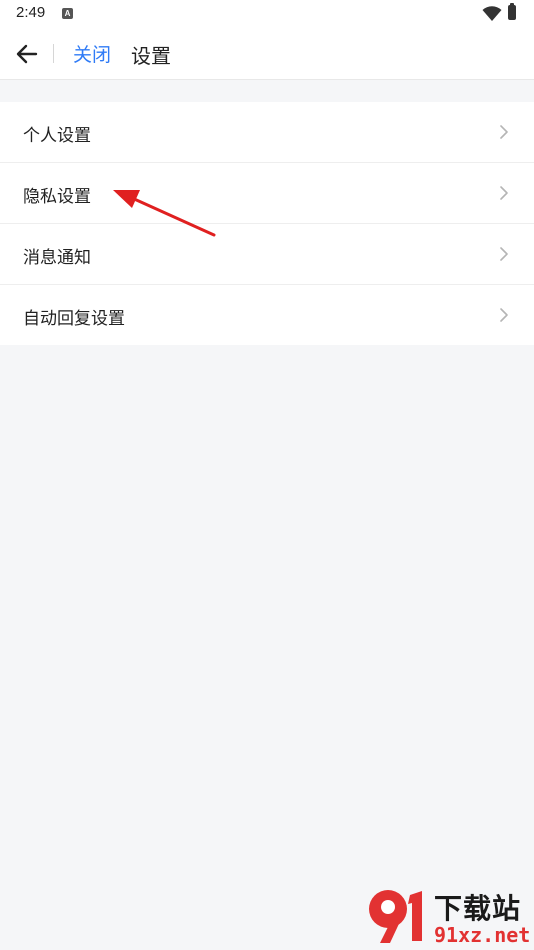 The height and width of the screenshot is (950, 534). Describe the element at coordinates (267, 254) in the screenshot. I see `menu-item-message-notifications: 消息通知` at that location.